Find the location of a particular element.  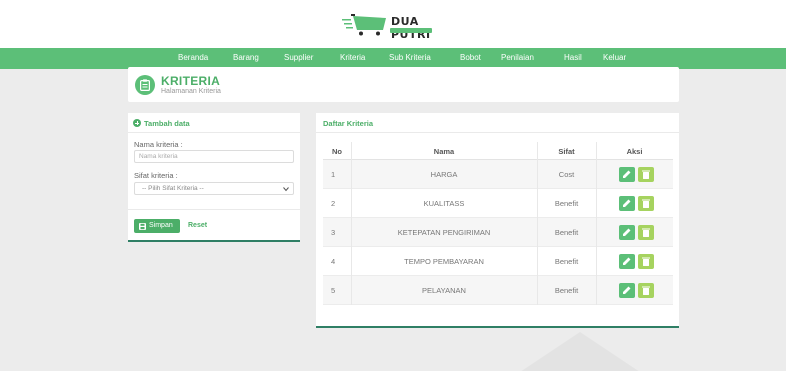

clipboard-icon is located at coordinates (145, 85).